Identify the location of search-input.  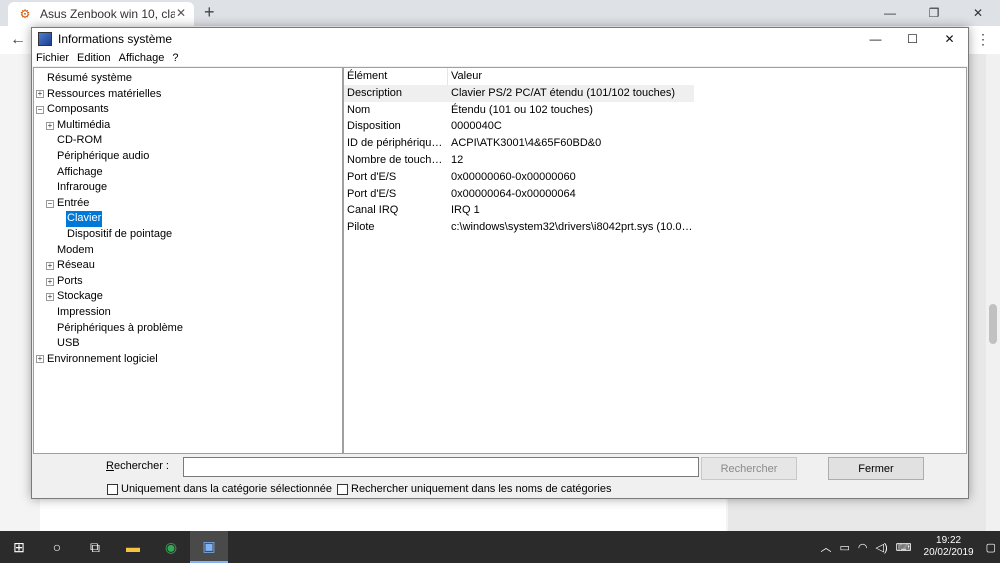
(441, 467).